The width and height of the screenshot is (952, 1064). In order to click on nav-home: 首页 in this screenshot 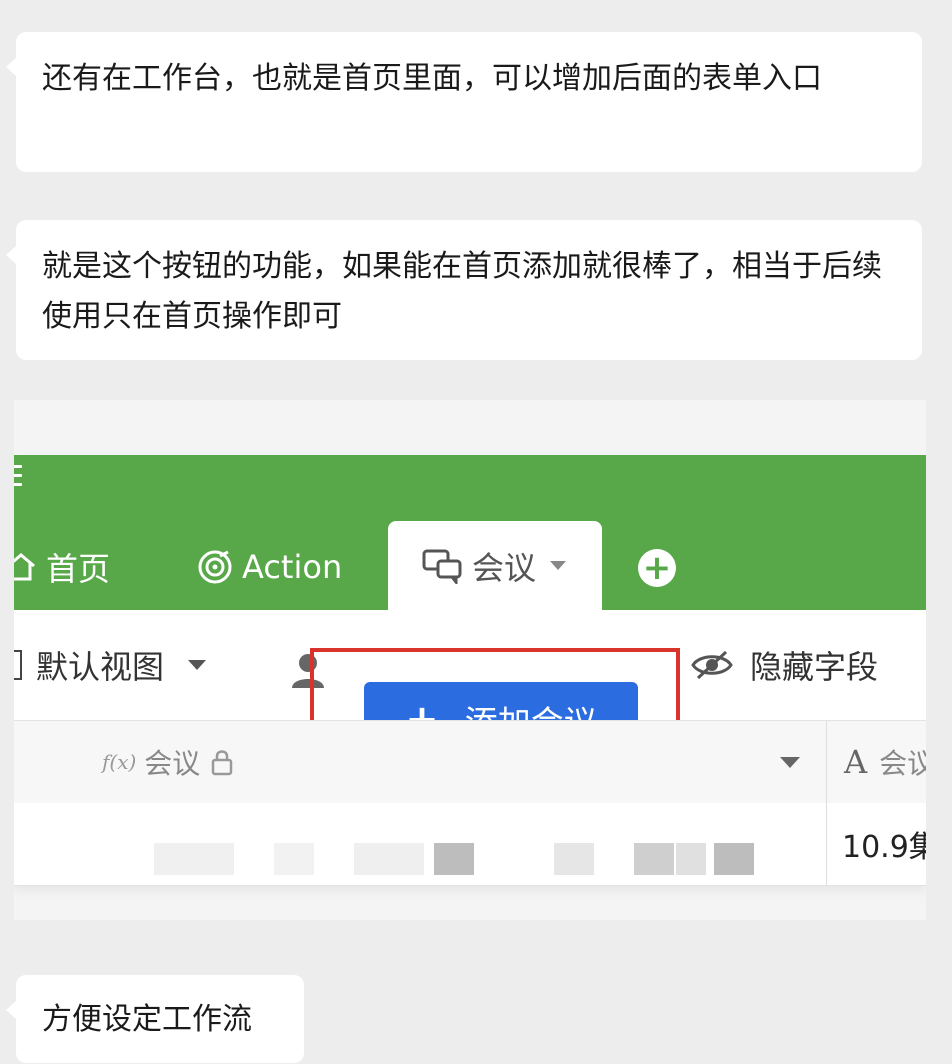, I will do `click(62, 567)`.